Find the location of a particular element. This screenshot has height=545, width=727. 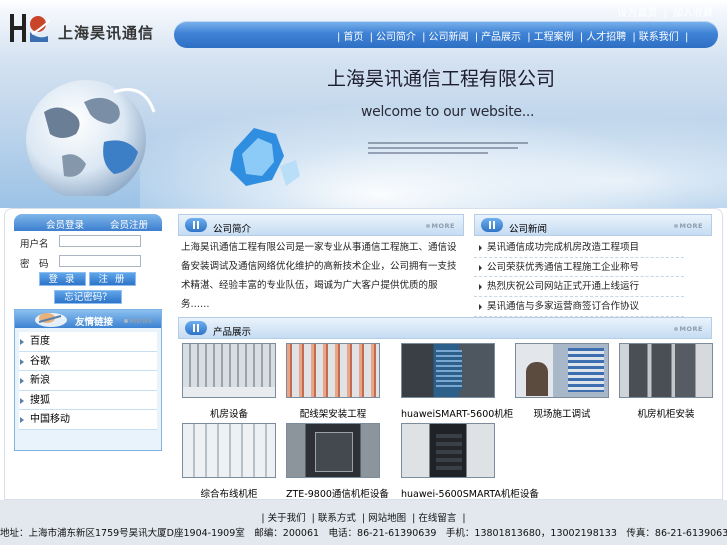

friend-links-title: 友情链接 is located at coordinates (94, 322).